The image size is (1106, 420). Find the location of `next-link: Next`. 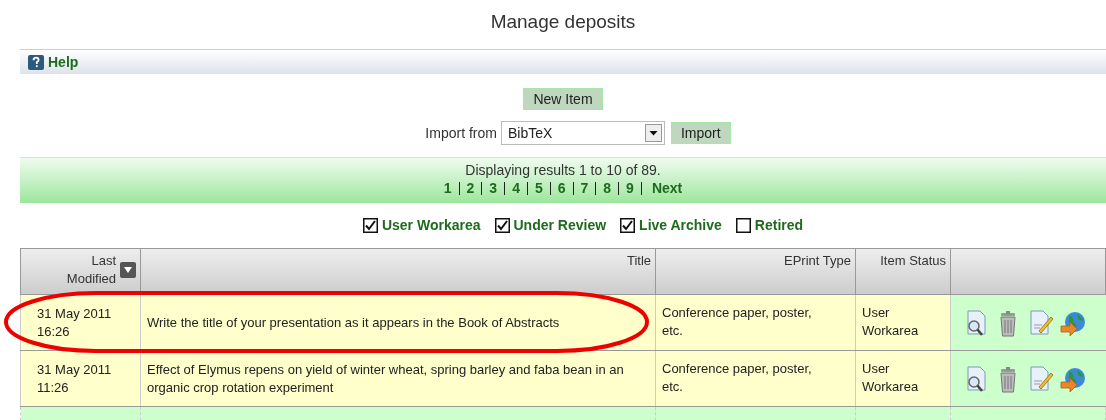

next-link: Next is located at coordinates (667, 188).